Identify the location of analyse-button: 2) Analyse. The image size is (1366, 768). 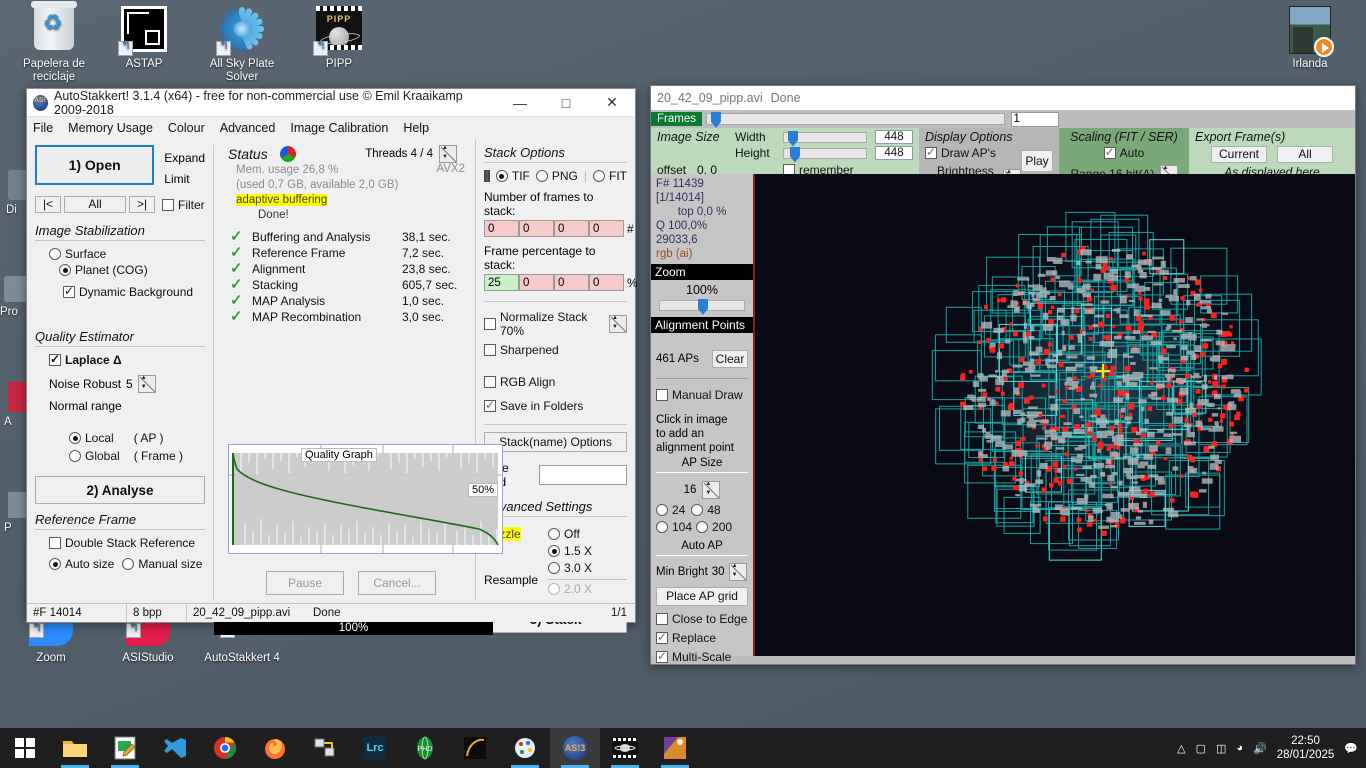
(120, 490).